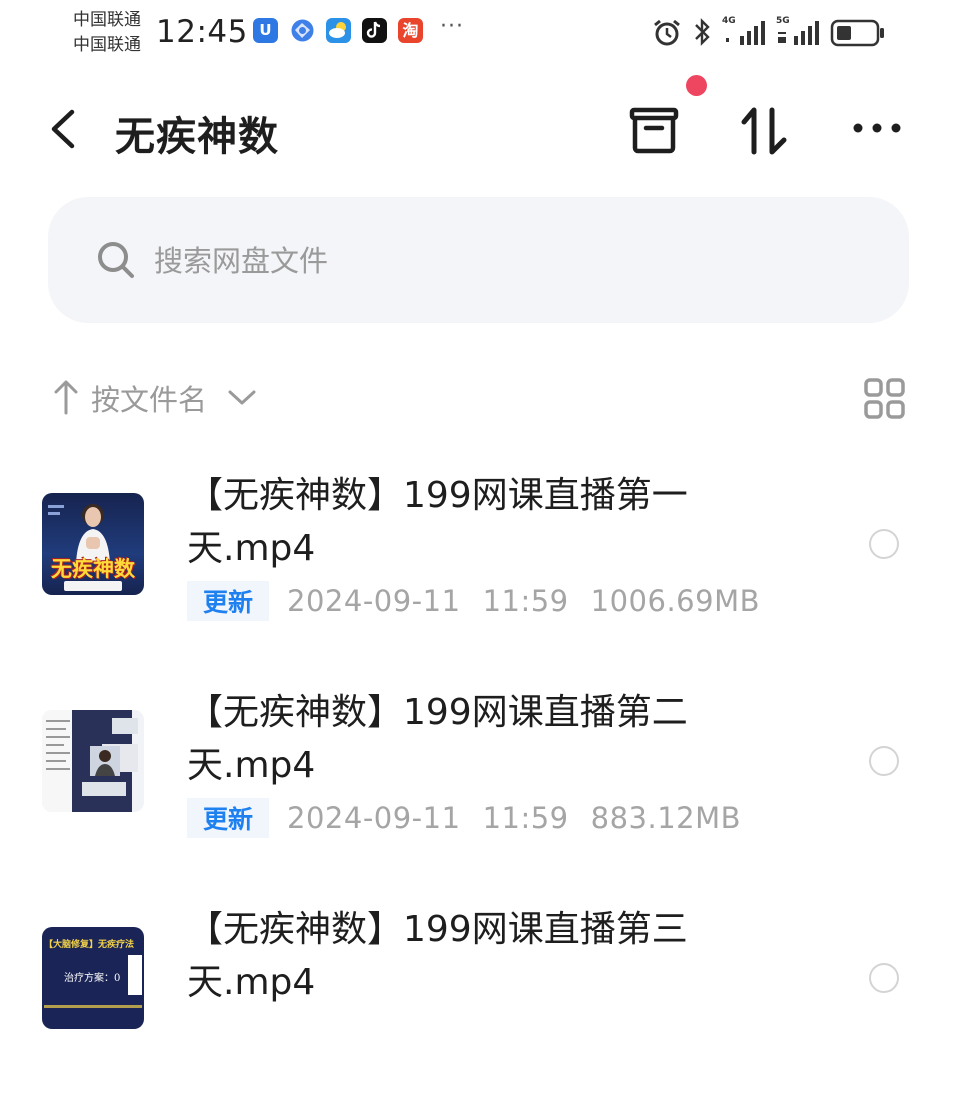 This screenshot has width=957, height=1117. I want to click on search-bar, so click(478, 260).